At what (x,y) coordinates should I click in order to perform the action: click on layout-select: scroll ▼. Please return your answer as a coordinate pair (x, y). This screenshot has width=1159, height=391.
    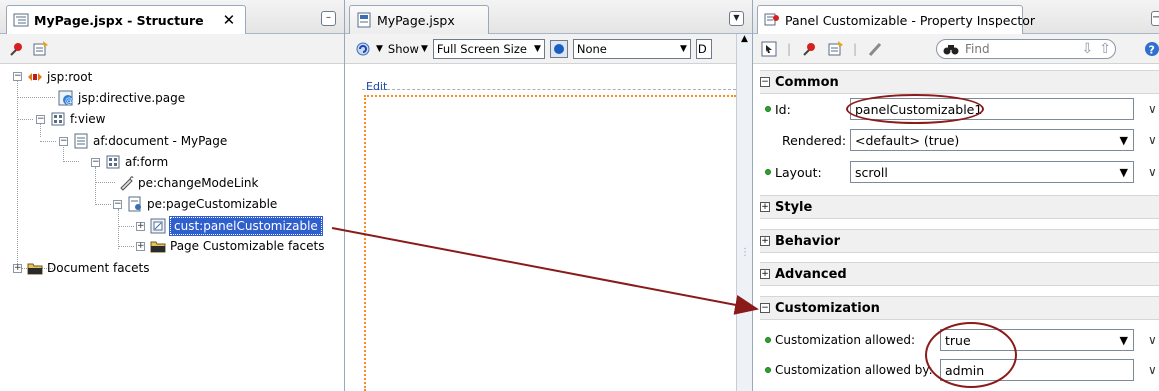
    Looking at the image, I should click on (992, 172).